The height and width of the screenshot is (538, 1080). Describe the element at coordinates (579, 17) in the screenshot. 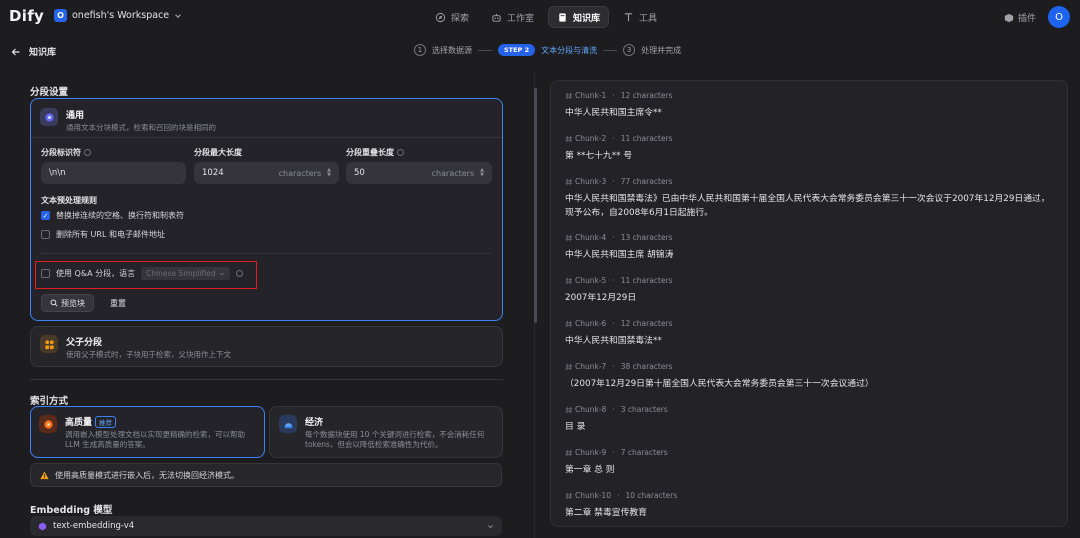

I see `nav-knowledge: 知识库` at that location.